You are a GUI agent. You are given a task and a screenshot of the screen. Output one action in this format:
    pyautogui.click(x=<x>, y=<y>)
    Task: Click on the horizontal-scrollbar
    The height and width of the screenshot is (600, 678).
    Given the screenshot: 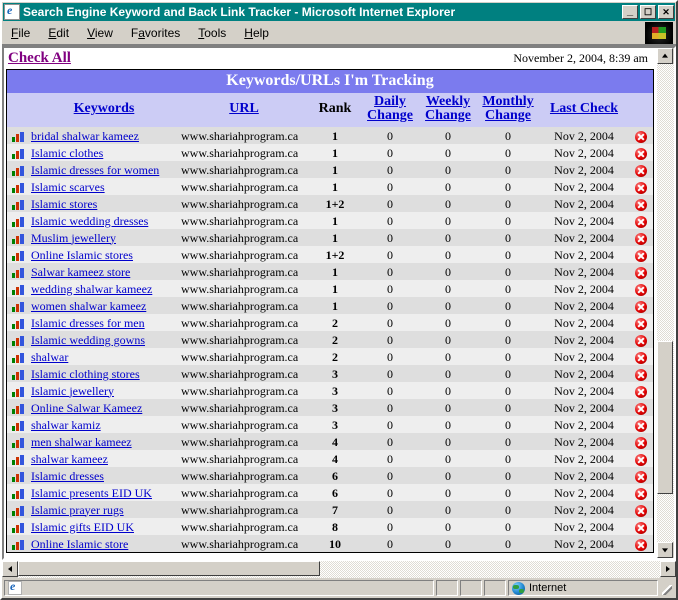 What is the action you would take?
    pyautogui.click(x=339, y=569)
    